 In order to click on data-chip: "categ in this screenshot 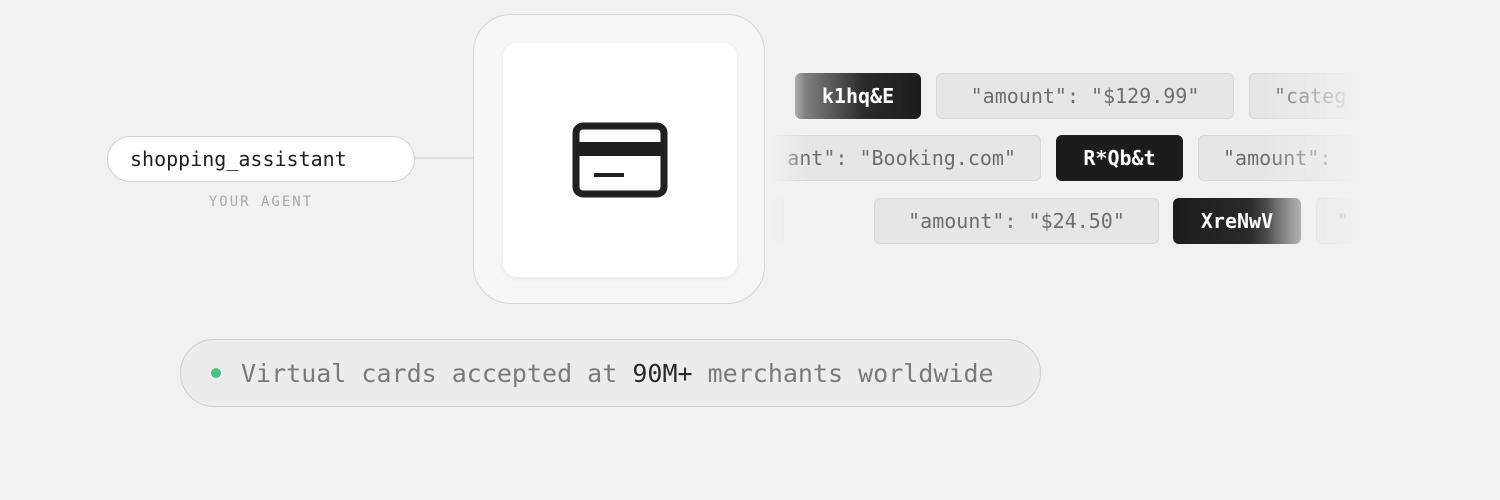, I will do `click(1304, 96)`.